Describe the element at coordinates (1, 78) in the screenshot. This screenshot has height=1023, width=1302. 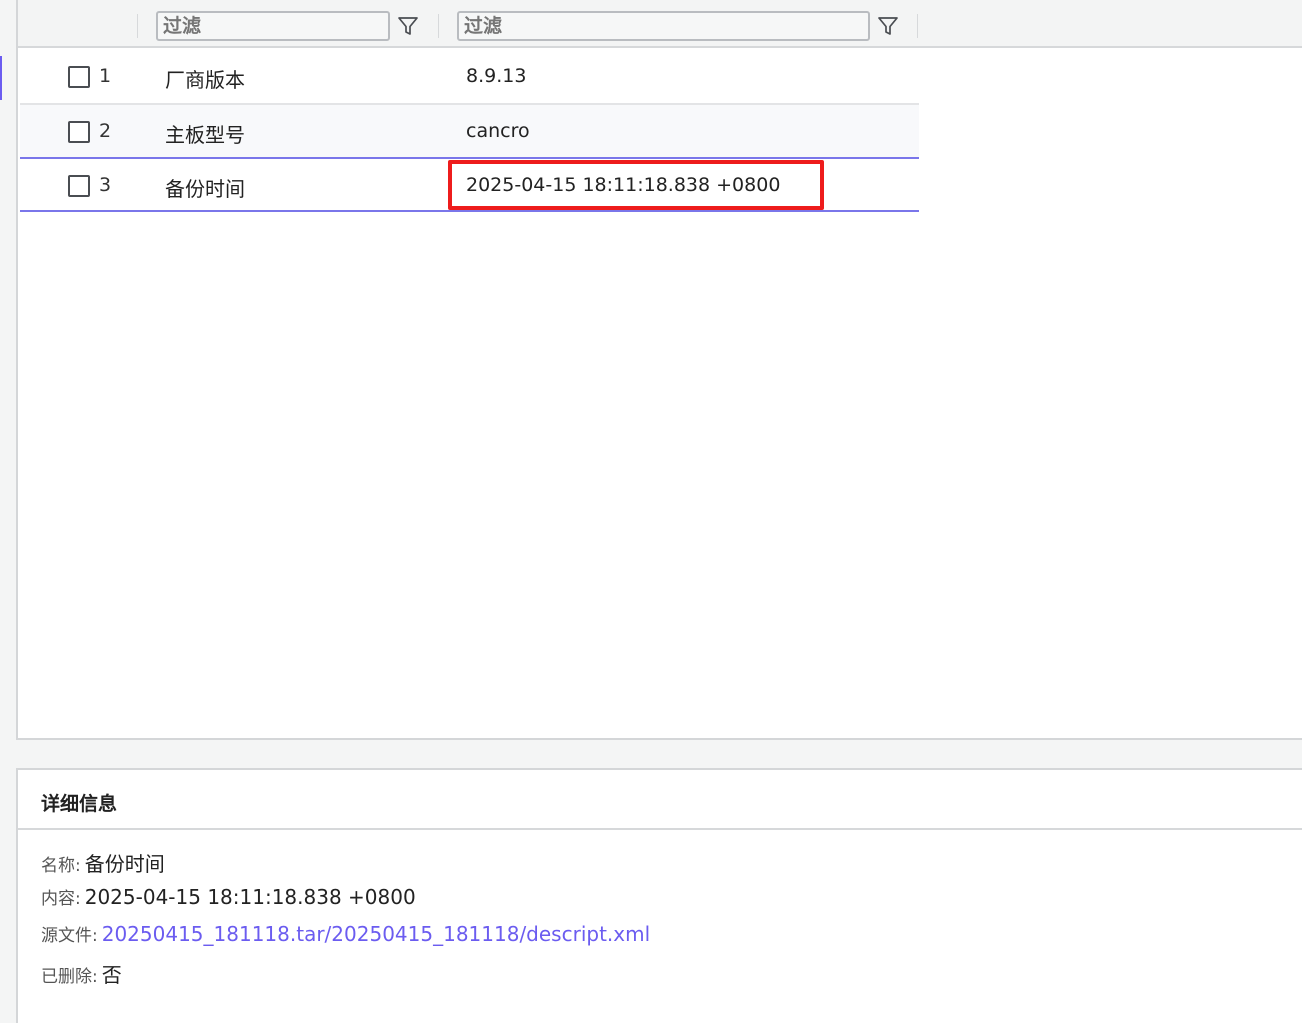
I see `left-accent-bar` at that location.